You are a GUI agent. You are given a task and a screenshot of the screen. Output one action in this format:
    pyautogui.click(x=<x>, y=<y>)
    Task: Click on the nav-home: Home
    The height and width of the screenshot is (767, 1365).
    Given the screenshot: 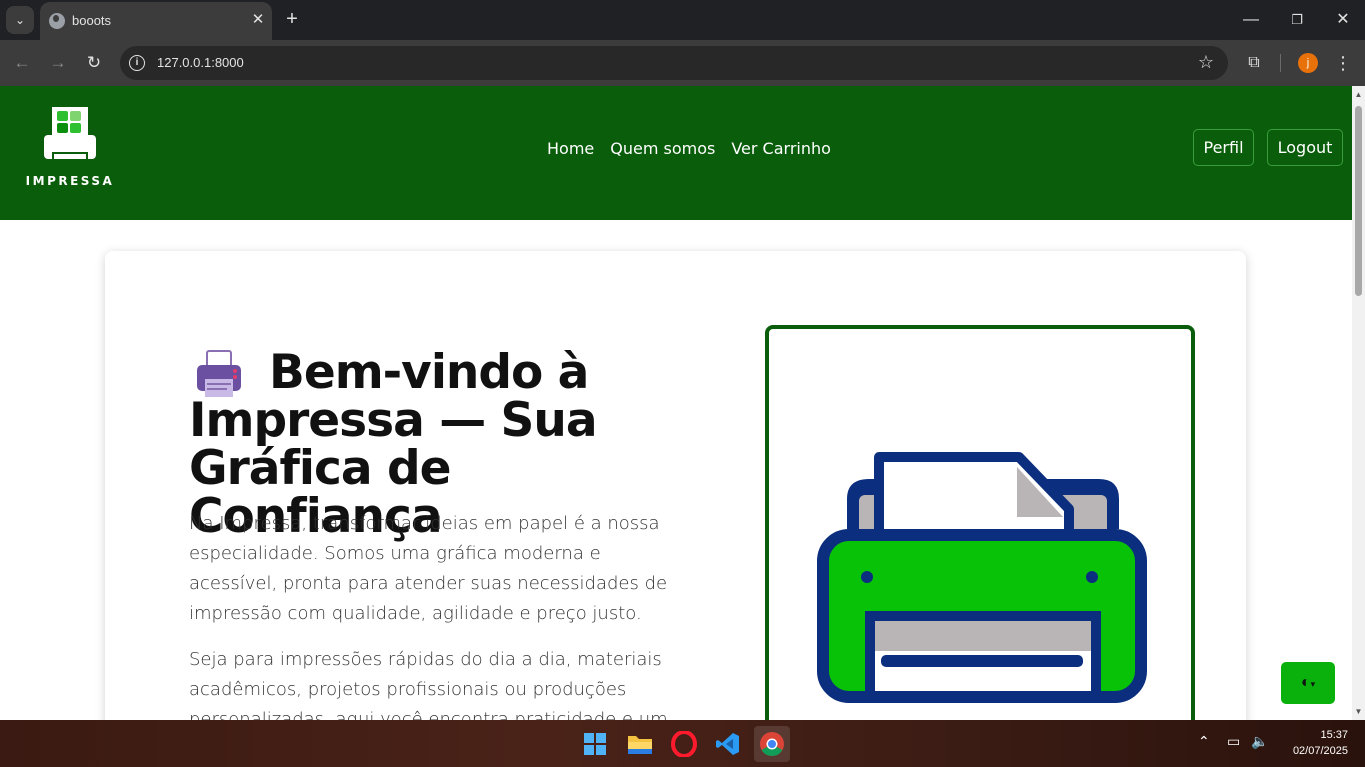 What is the action you would take?
    pyautogui.click(x=570, y=148)
    